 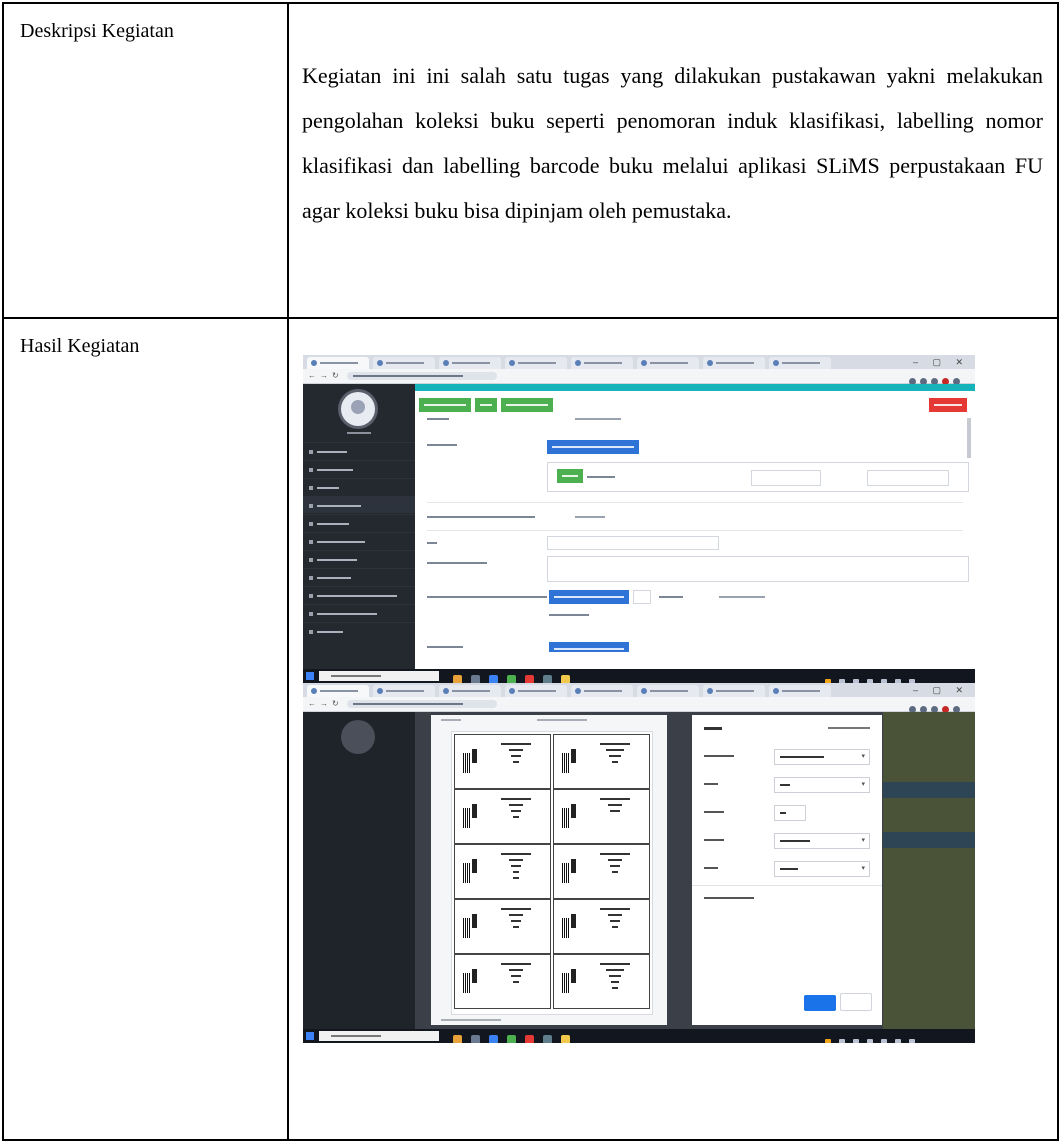 What do you see at coordinates (892, 1037) in the screenshot?
I see `system-tray` at bounding box center [892, 1037].